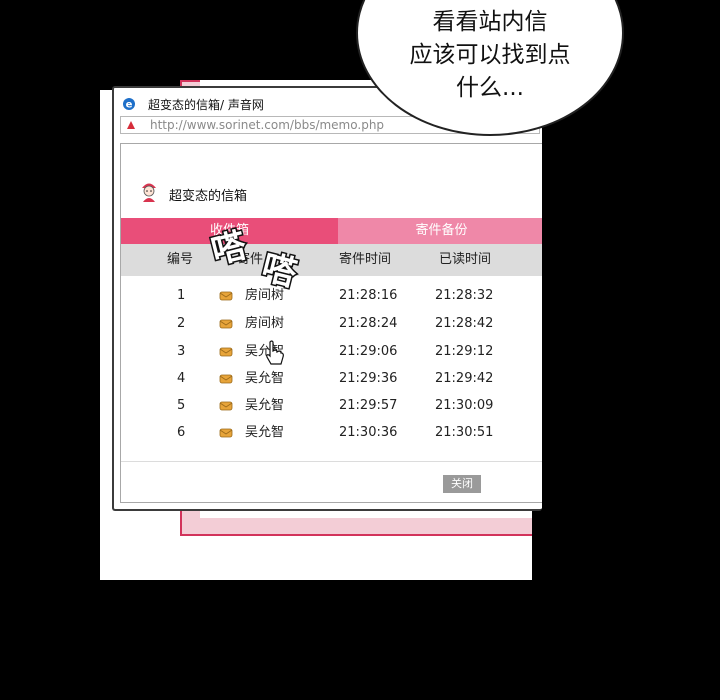 The height and width of the screenshot is (700, 720). I want to click on close-button: 关闭, so click(462, 484).